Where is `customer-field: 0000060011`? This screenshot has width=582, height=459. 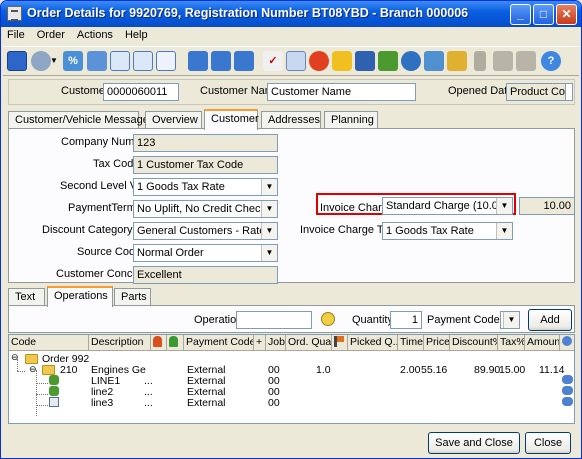 customer-field: 0000060011 is located at coordinates (141, 92).